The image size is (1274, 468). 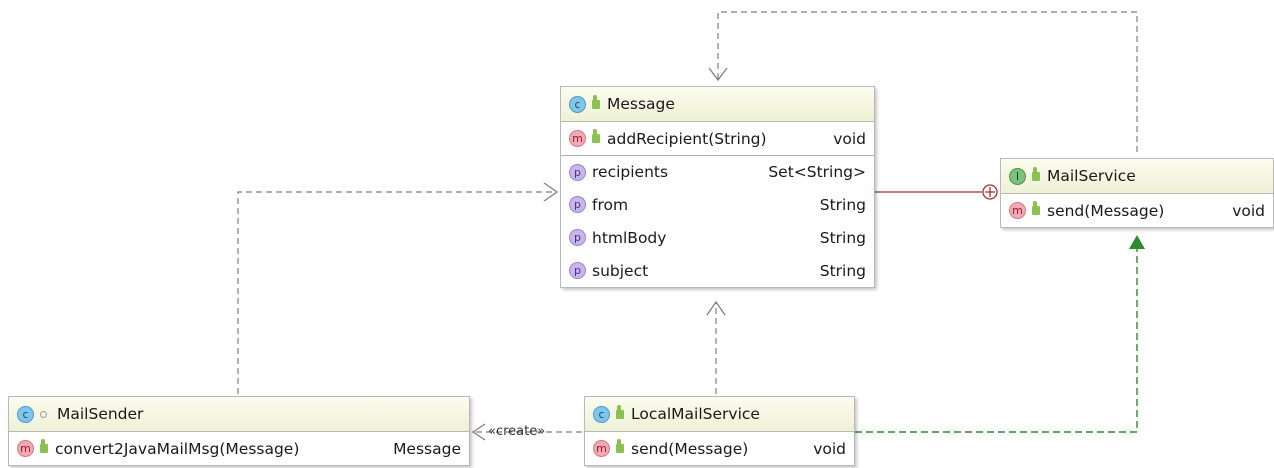 I want to click on field-name: htmlBody, so click(x=629, y=237).